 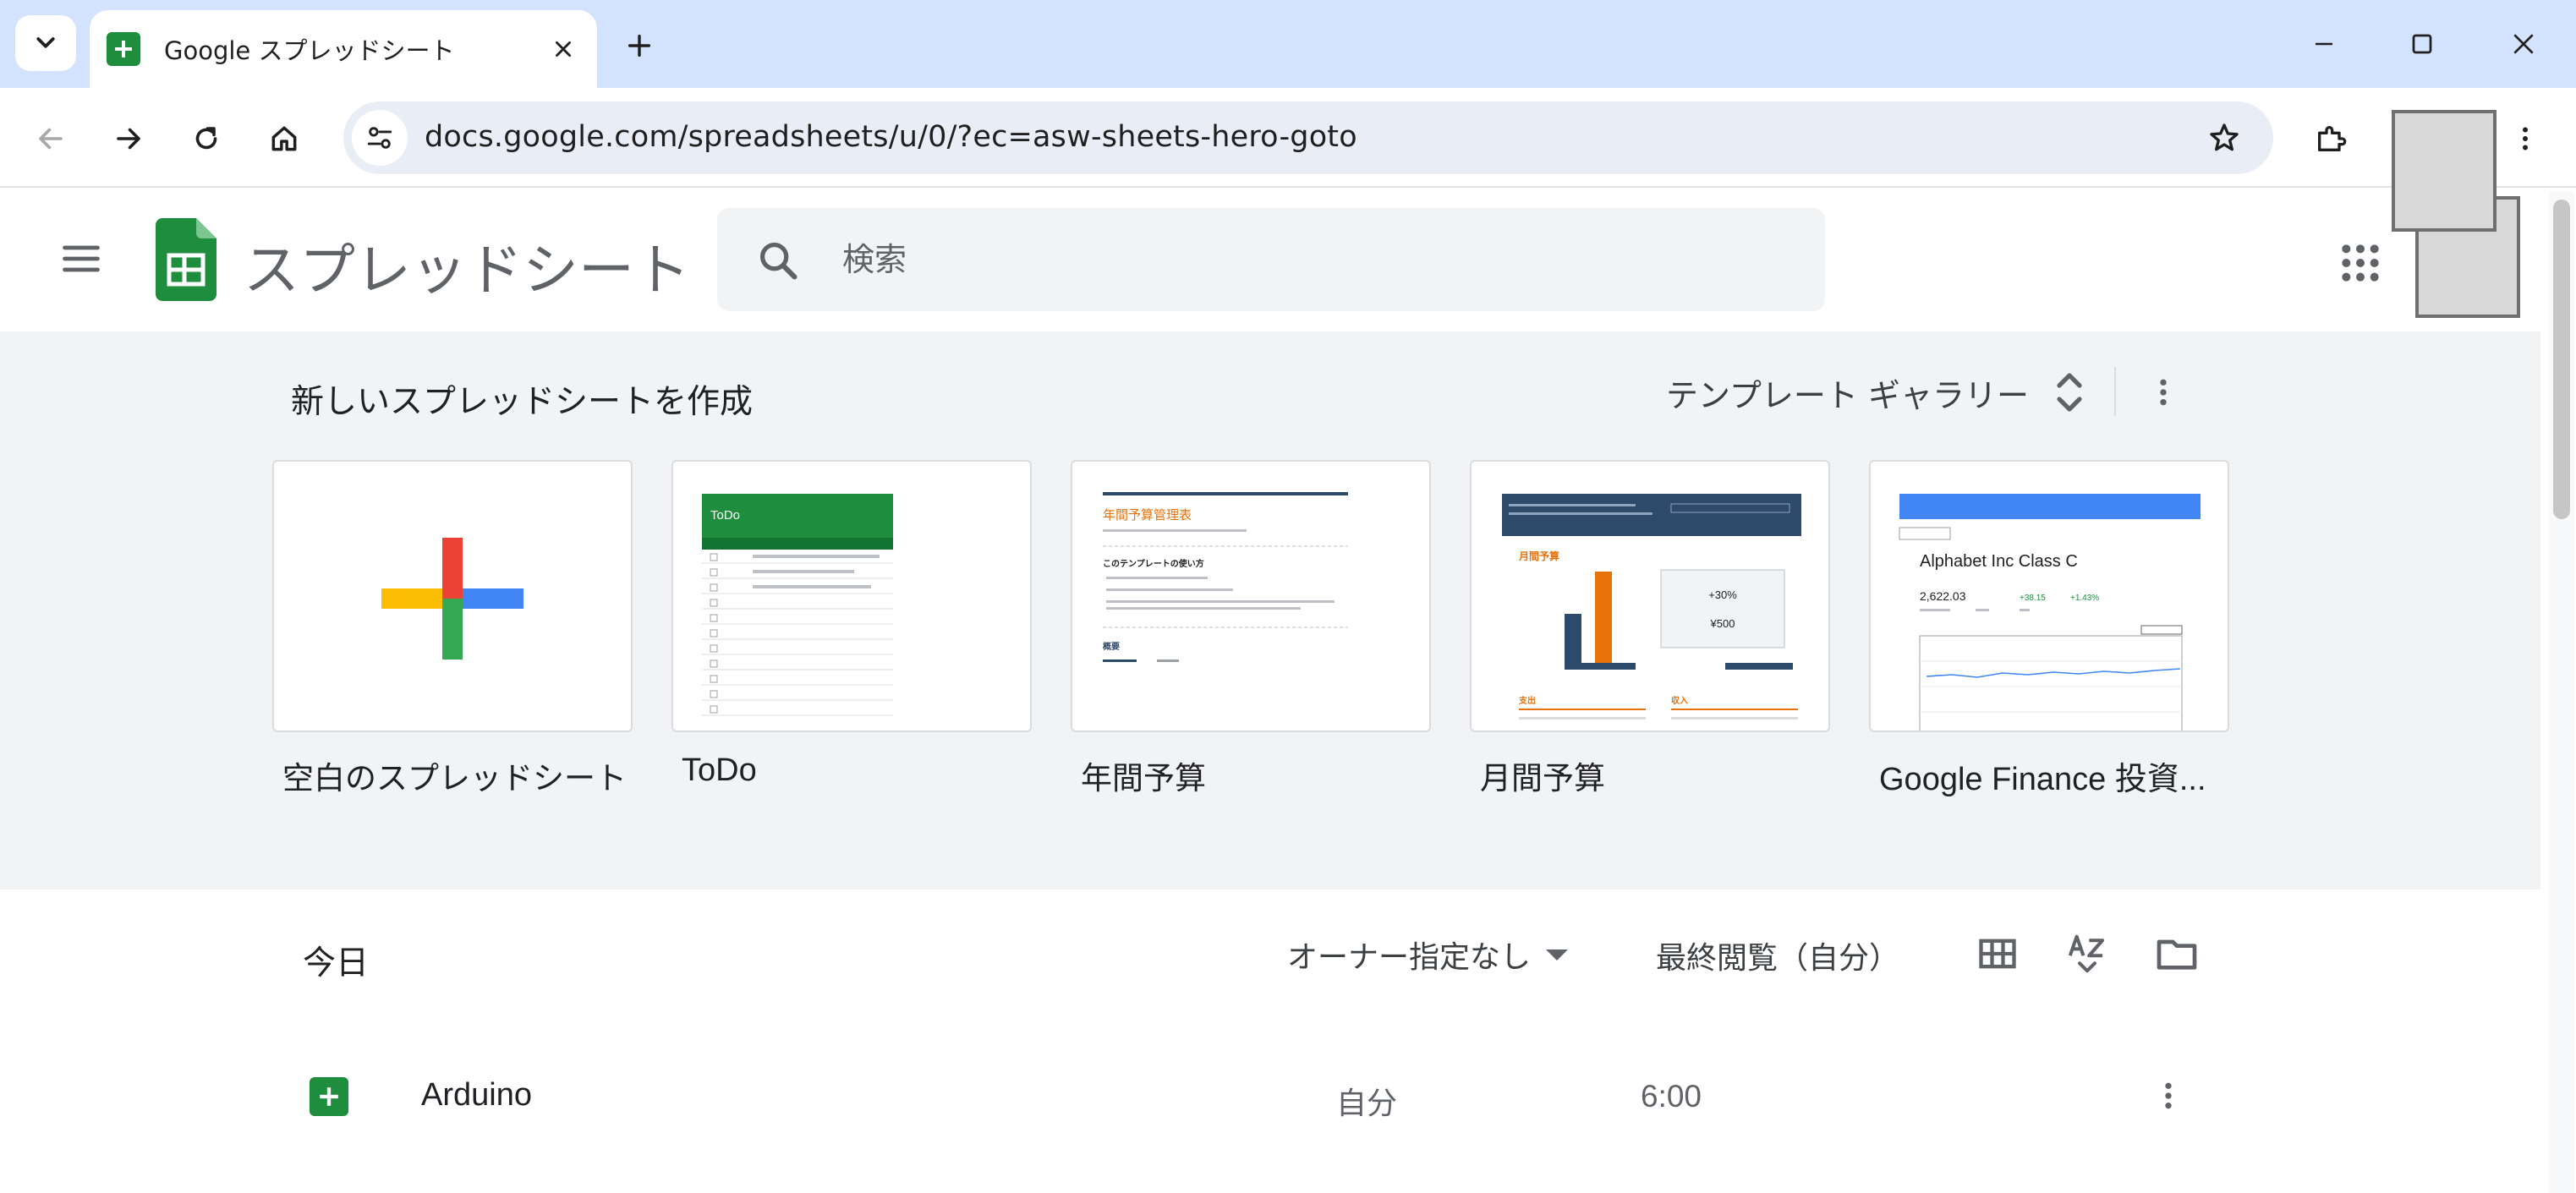 What do you see at coordinates (1270, 1097) in the screenshot?
I see `file-row: Arduino 自分 6:00` at bounding box center [1270, 1097].